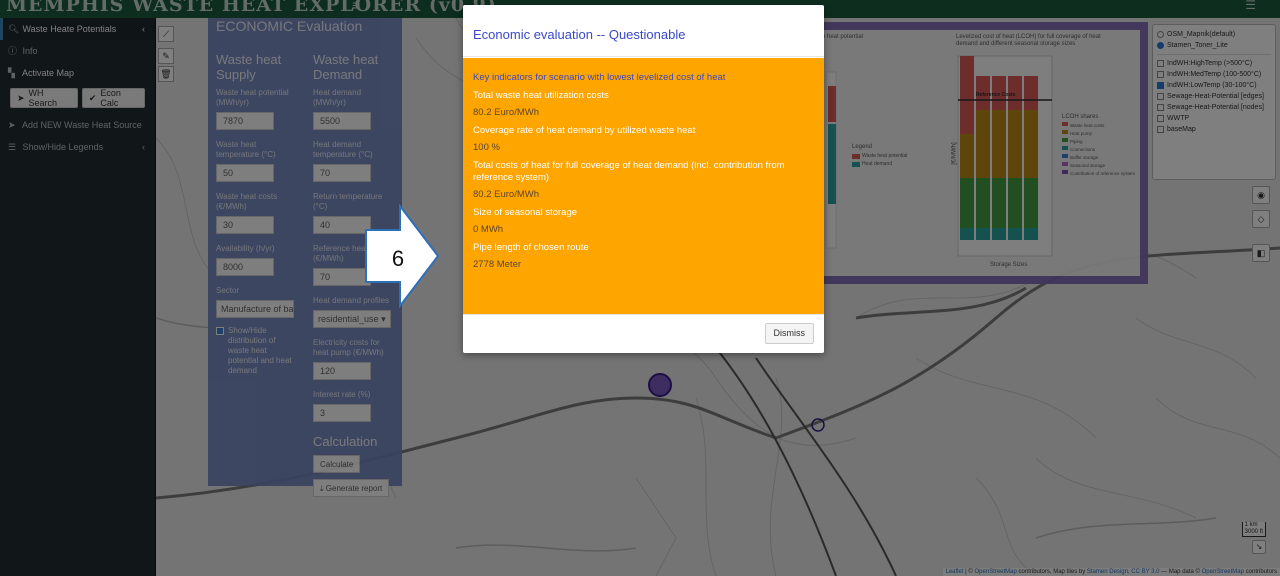 Image resolution: width=1280 pixels, height=576 pixels. Describe the element at coordinates (643, 333) in the screenshot. I see `modal-footer: Dismiss` at that location.